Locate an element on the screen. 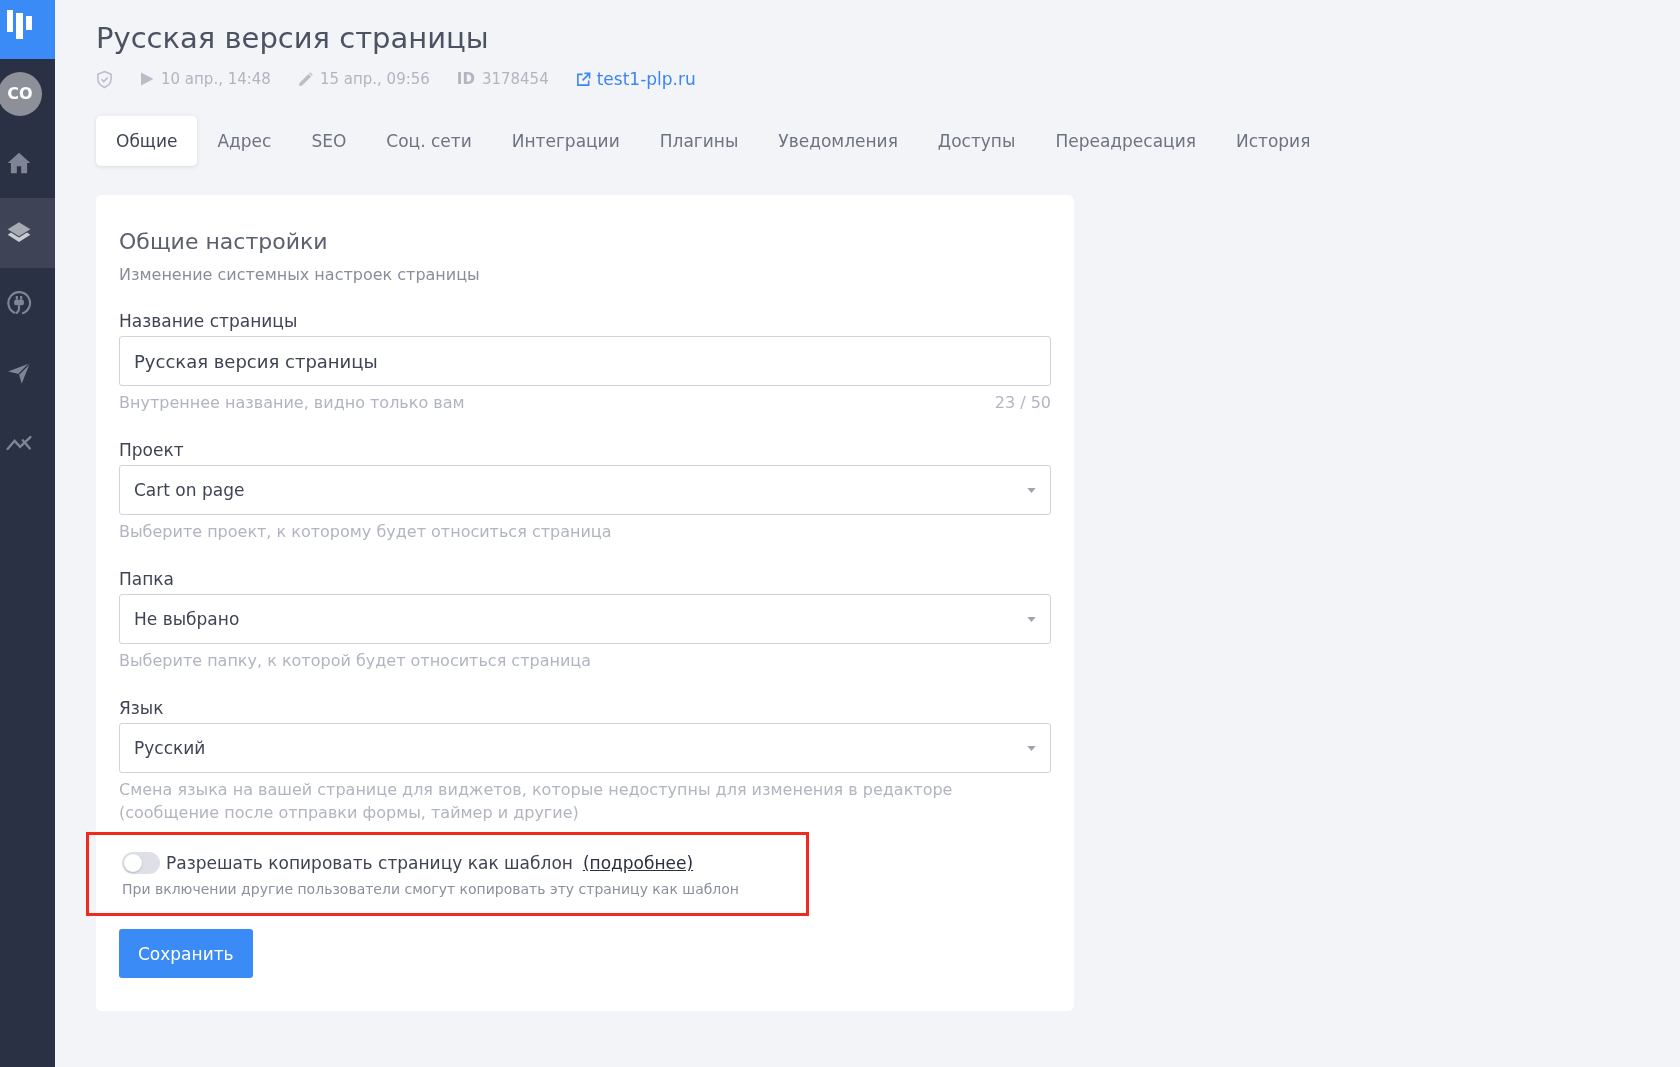 This screenshot has width=1680, height=1067. field-label: Название страницы is located at coordinates (209, 321).